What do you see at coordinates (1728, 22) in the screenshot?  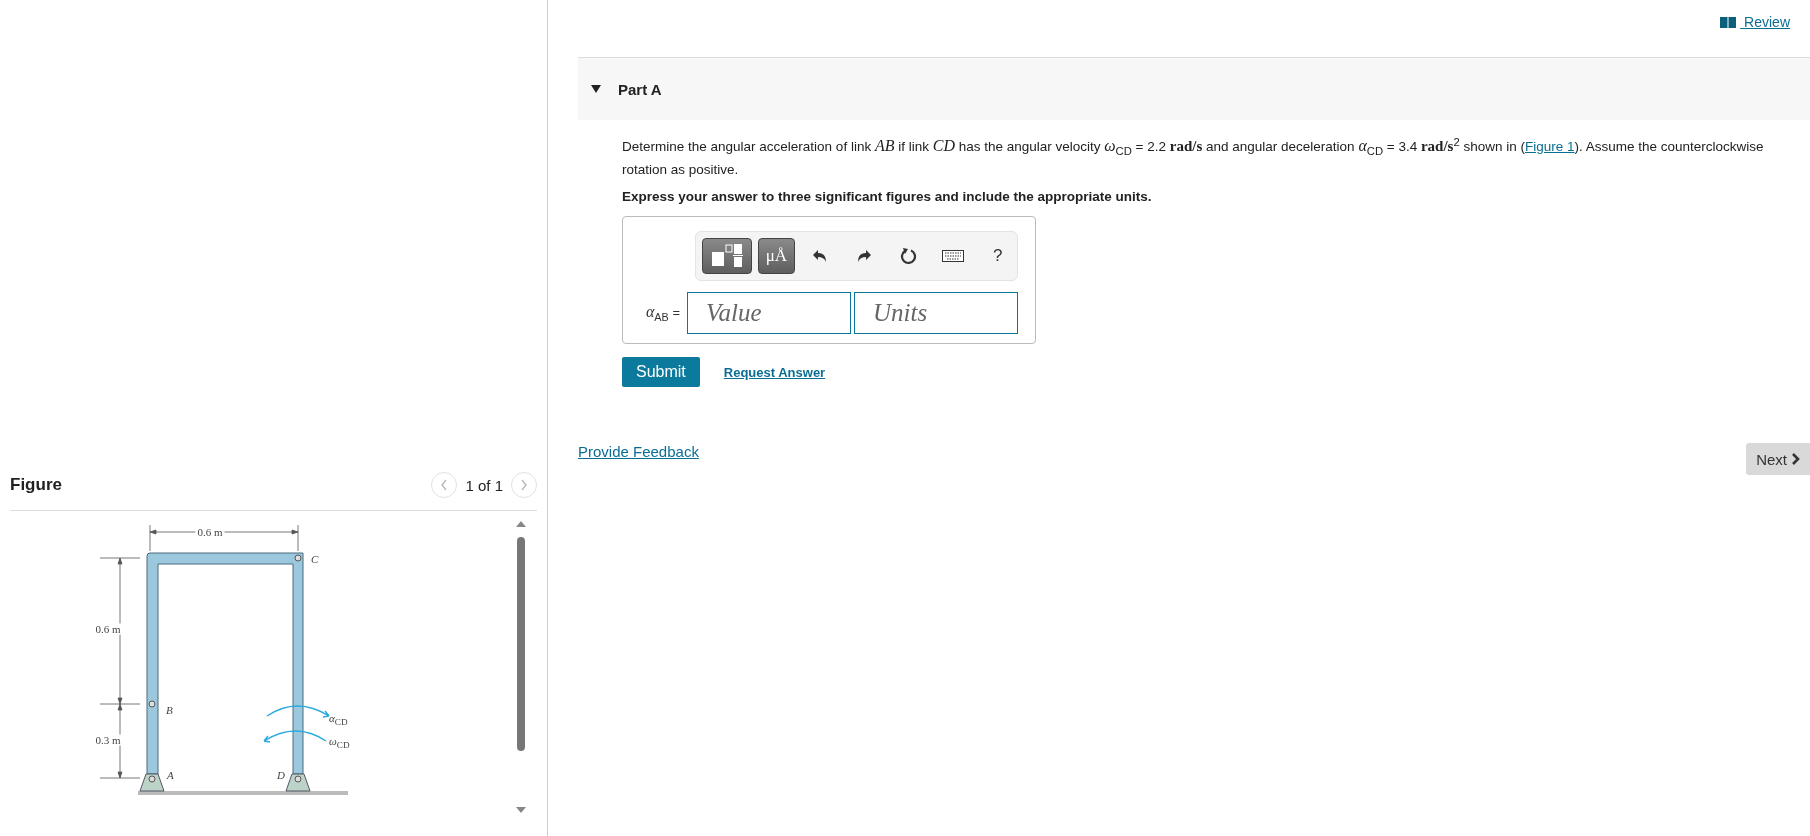 I see `book-icon` at bounding box center [1728, 22].